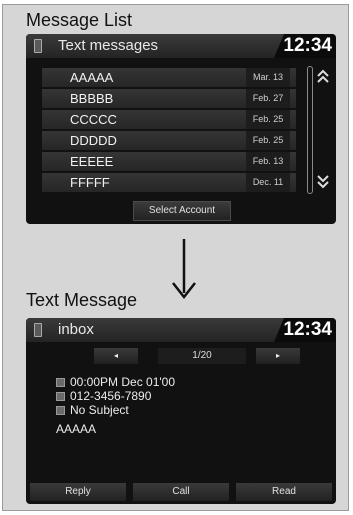 This screenshot has height=515, width=353. What do you see at coordinates (60, 411) in the screenshot?
I see `subject-icon` at bounding box center [60, 411].